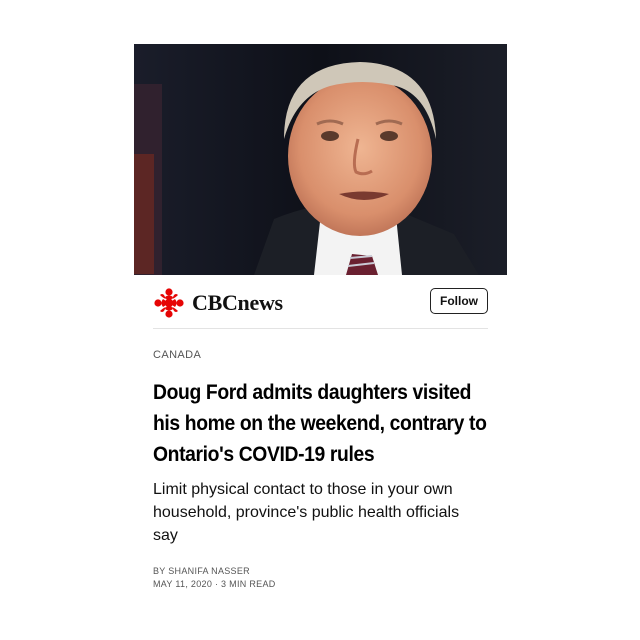 This screenshot has width=640, height=640. I want to click on byline-author: BY SHANIFA NASSER, so click(201, 571).